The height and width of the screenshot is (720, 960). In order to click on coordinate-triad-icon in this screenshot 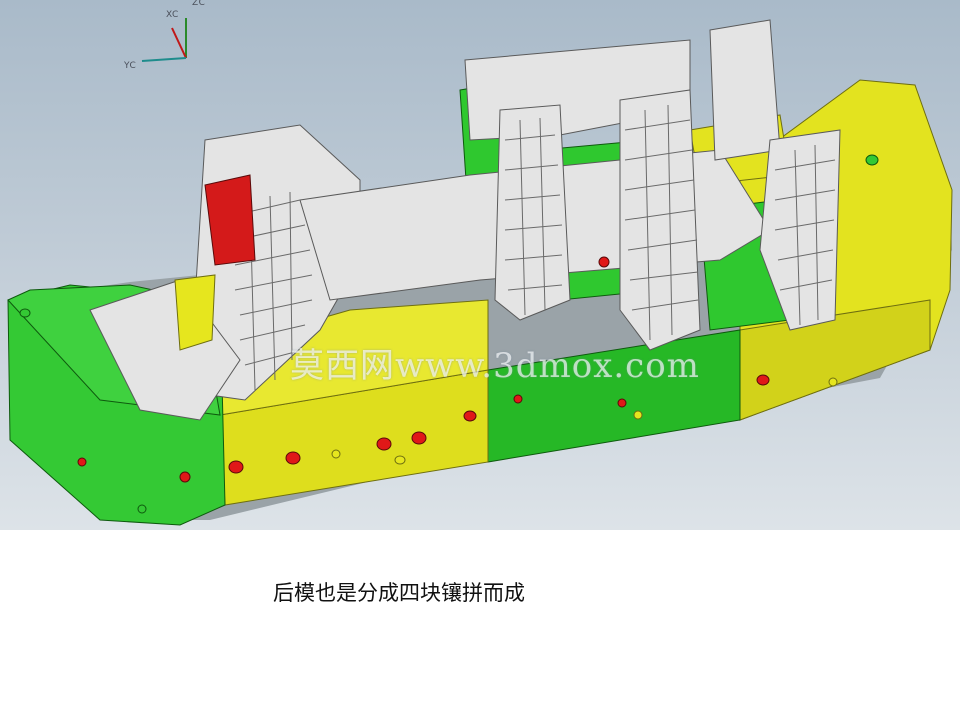, I will do `click(164, 40)`.